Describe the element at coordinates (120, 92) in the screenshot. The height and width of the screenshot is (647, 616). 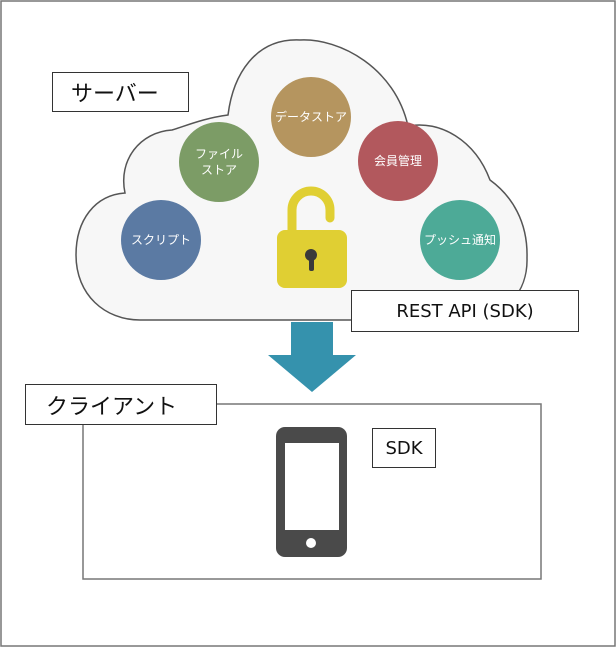
I see `server-label: サーバー` at that location.